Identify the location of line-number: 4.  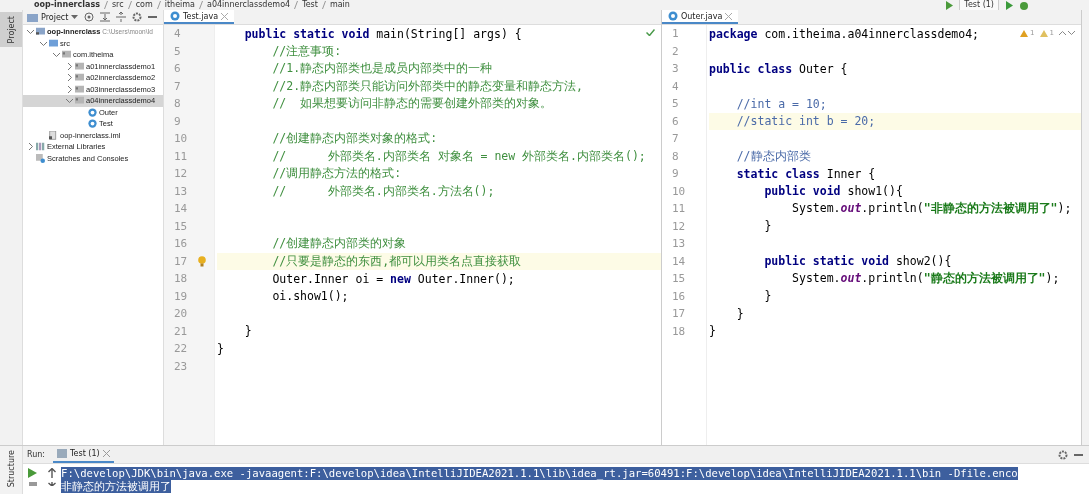
(675, 86).